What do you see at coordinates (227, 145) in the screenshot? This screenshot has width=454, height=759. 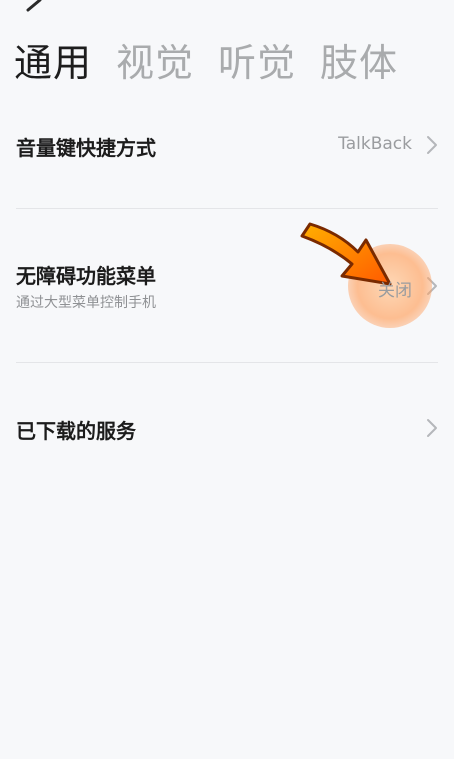 I see `volume-shortcut-row: 音量键快捷方式 TalkBack` at bounding box center [227, 145].